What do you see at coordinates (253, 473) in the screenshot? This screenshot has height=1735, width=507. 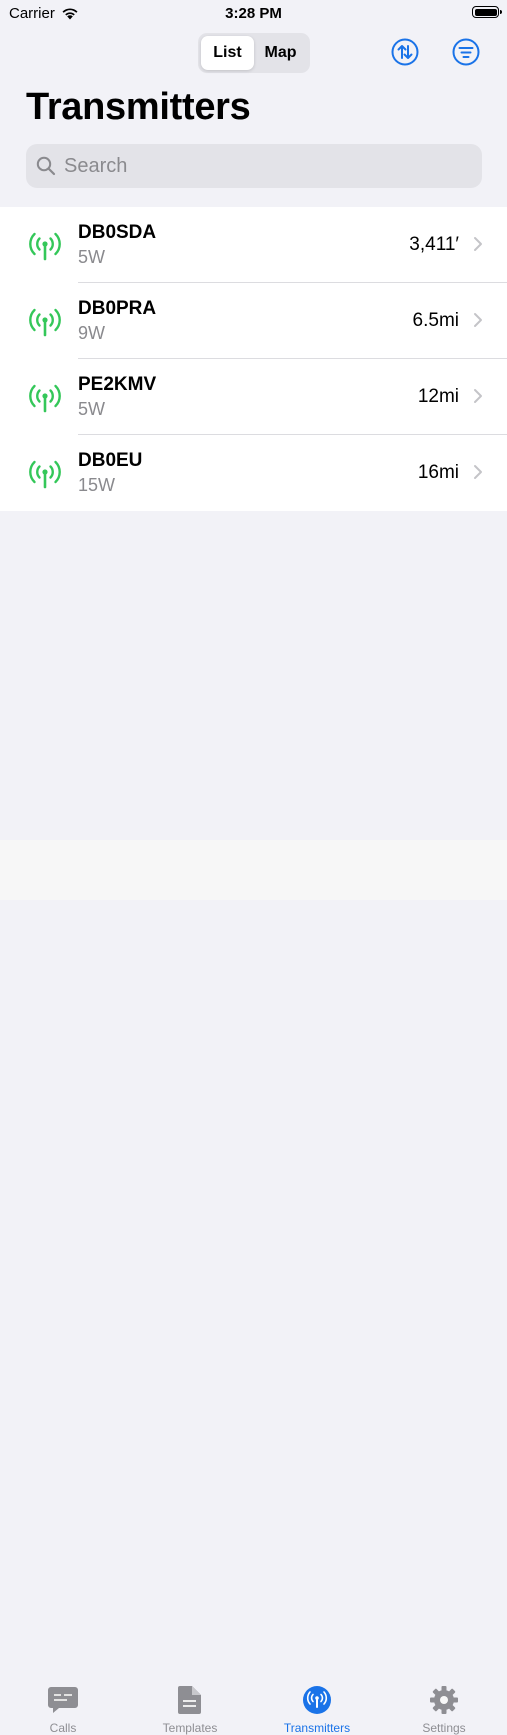 I see `transmitter-row: DB0EU 15W 16mi` at bounding box center [253, 473].